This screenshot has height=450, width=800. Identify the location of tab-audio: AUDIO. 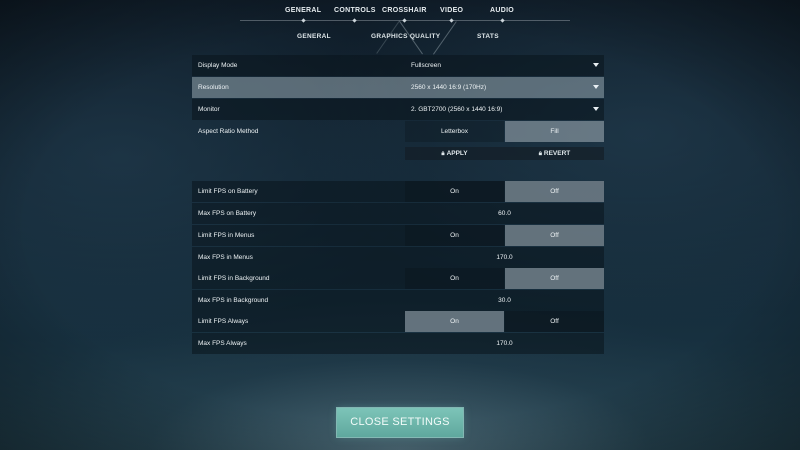
(502, 15).